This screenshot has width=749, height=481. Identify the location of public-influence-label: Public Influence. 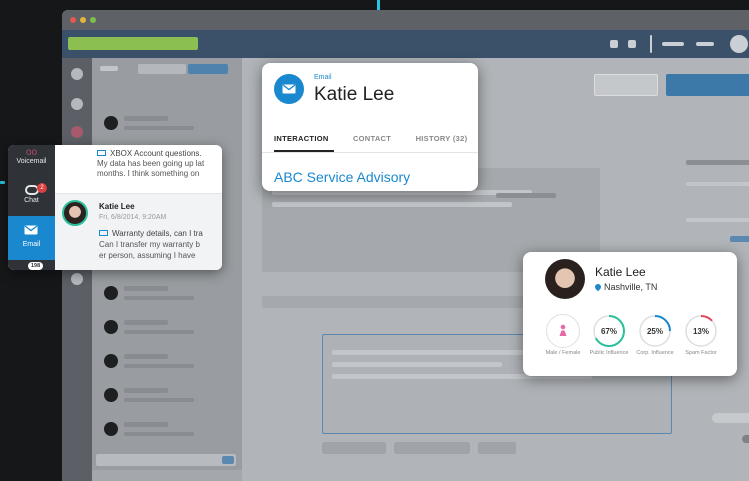
(609, 353).